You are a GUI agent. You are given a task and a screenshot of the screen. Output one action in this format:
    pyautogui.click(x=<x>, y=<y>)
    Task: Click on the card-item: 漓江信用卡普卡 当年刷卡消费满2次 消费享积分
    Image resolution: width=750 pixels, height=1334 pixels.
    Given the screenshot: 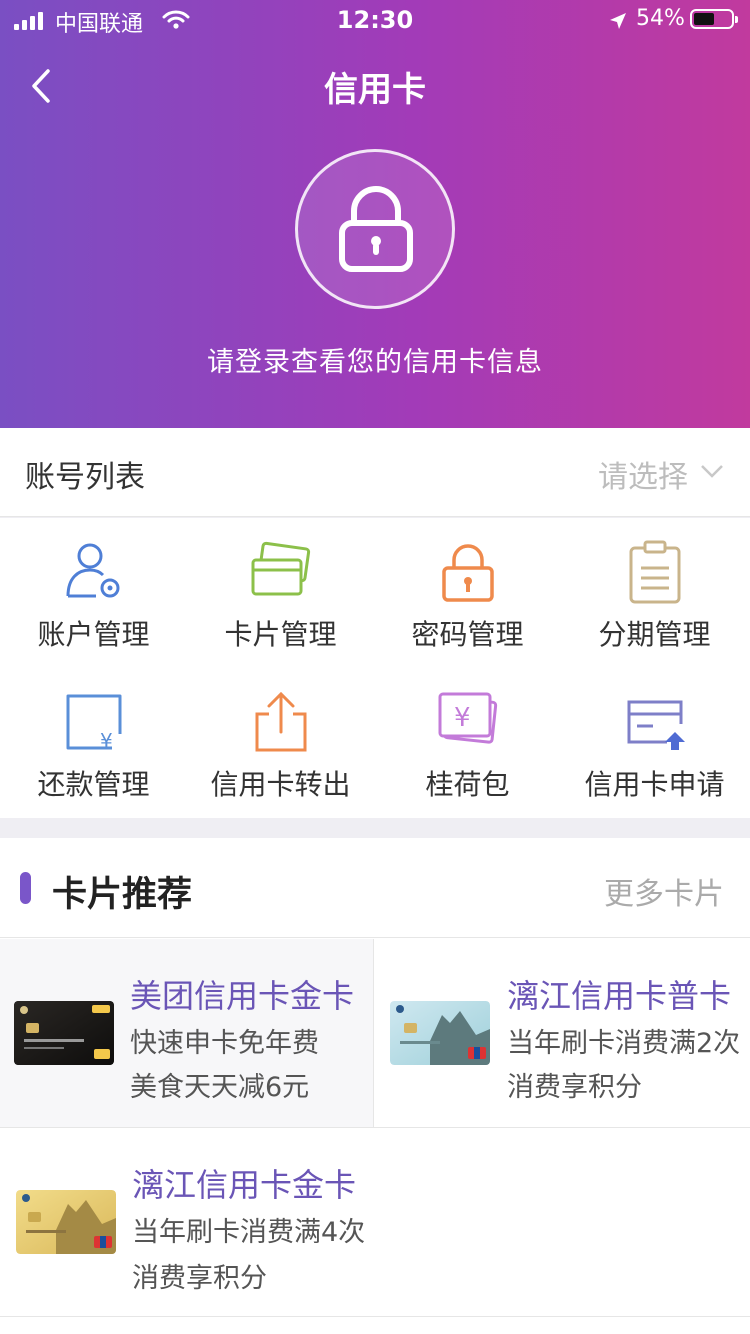 What is the action you would take?
    pyautogui.click(x=562, y=1033)
    